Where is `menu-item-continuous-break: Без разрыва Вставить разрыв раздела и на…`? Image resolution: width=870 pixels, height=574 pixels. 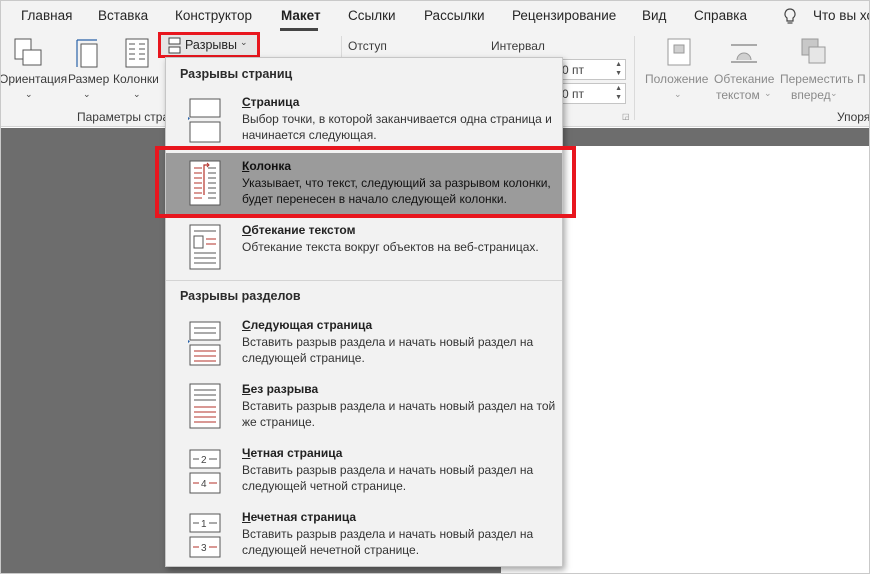
menu-item-continuous-break: Без разрыва Вставить разрыв раздела и на… is located at coordinates (364, 407).